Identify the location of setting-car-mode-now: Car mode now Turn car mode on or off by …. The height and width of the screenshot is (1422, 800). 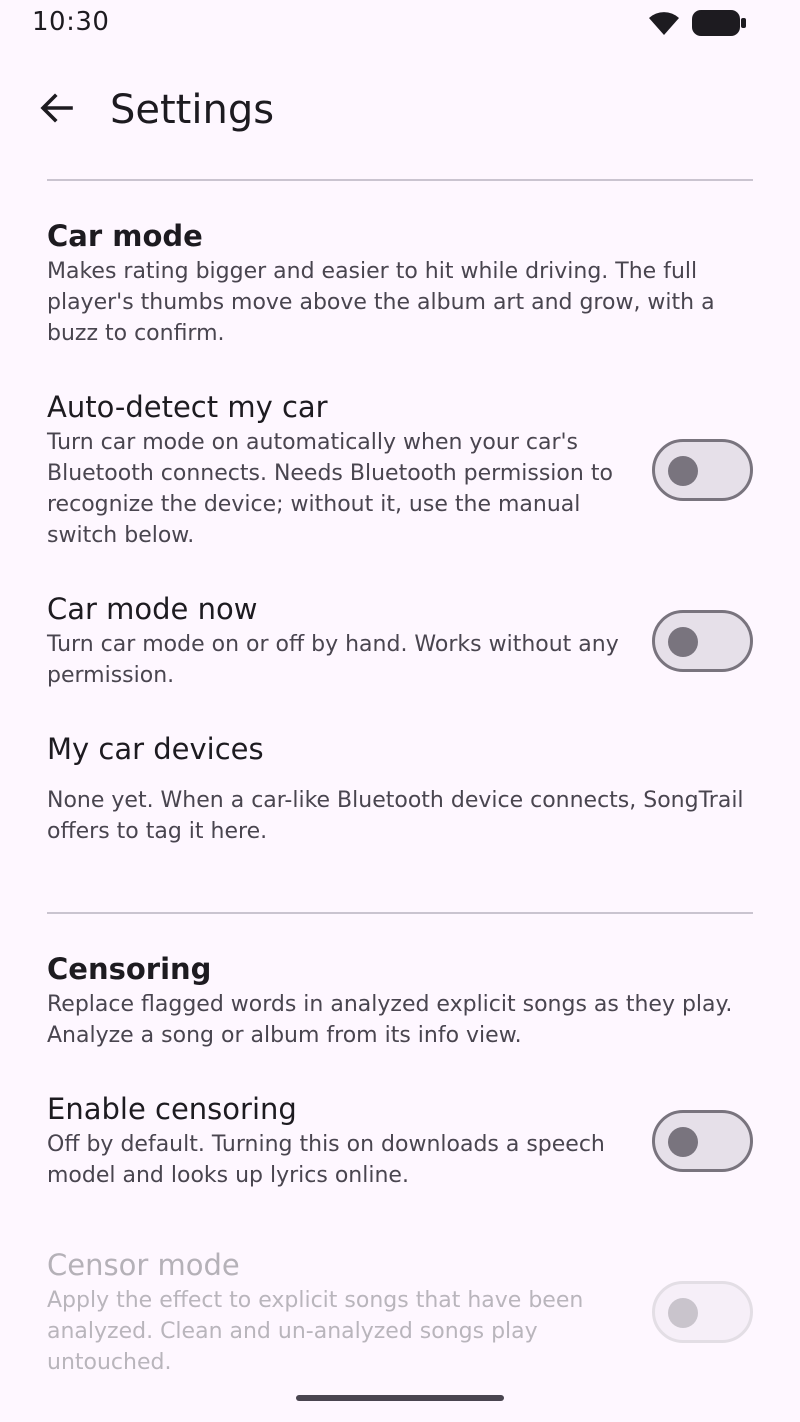
(337, 641).